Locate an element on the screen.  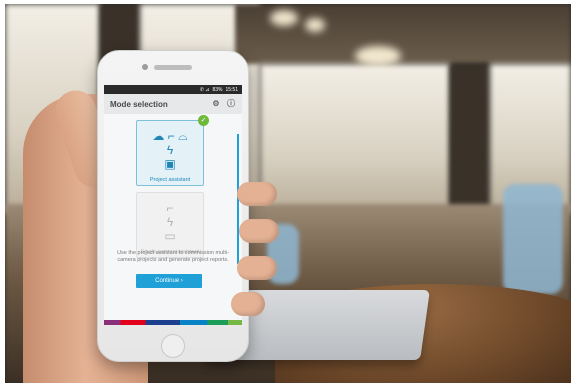
front-camera is located at coordinates (145, 67).